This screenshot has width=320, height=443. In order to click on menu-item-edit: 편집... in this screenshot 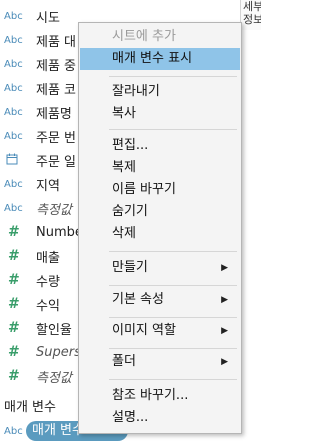, I will do `click(160, 146)`.